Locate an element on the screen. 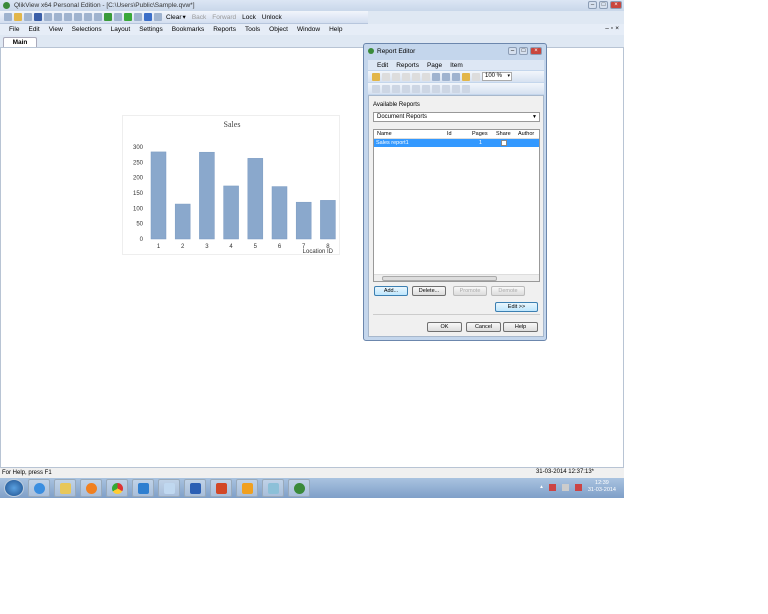  print-preview-icon is located at coordinates (436, 76).